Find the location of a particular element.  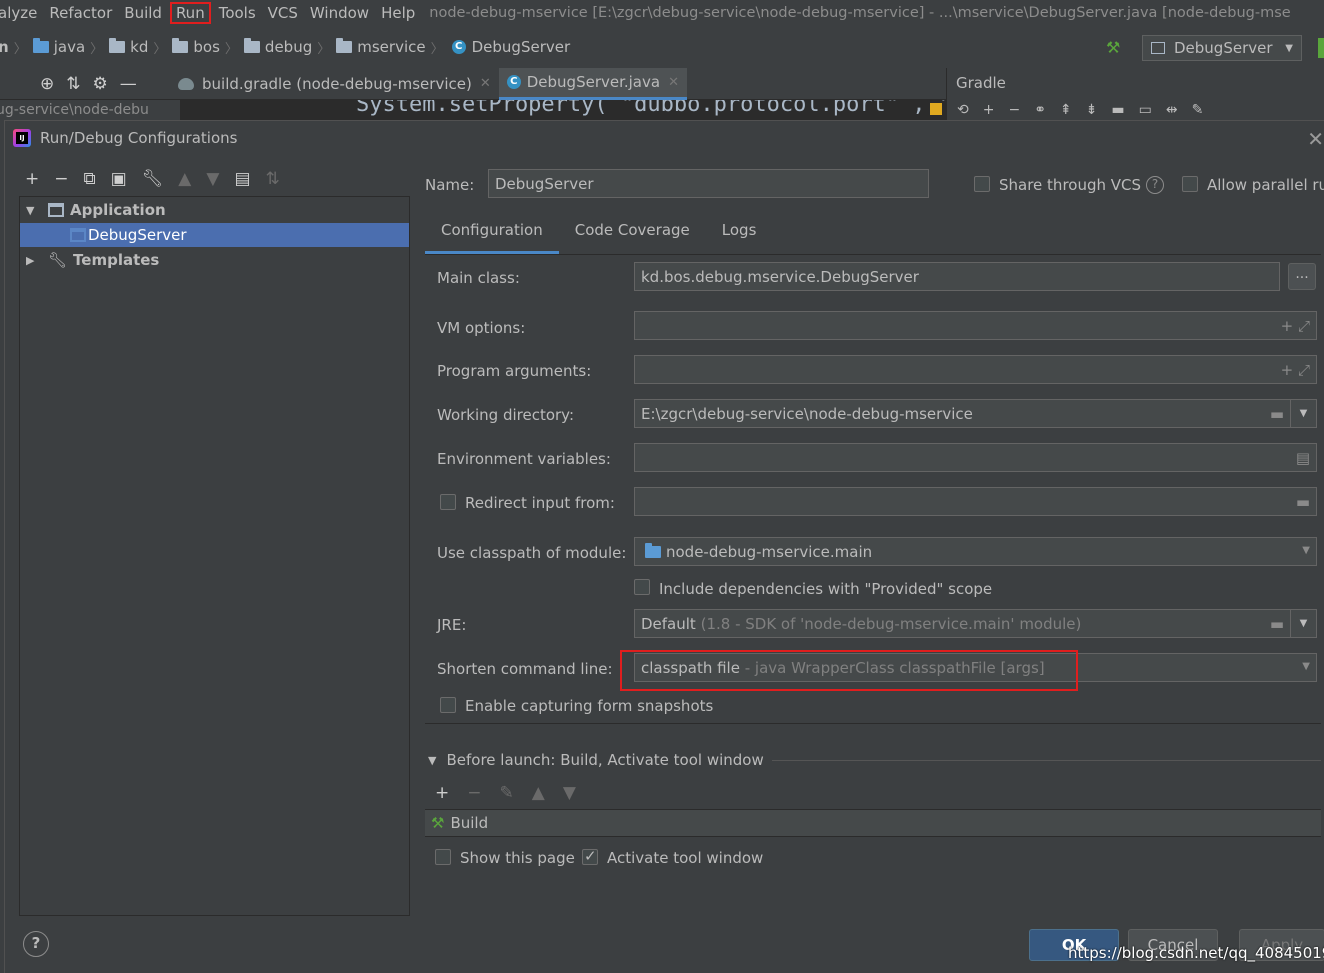

tree-item-application: ▼ Application is located at coordinates (214, 210).